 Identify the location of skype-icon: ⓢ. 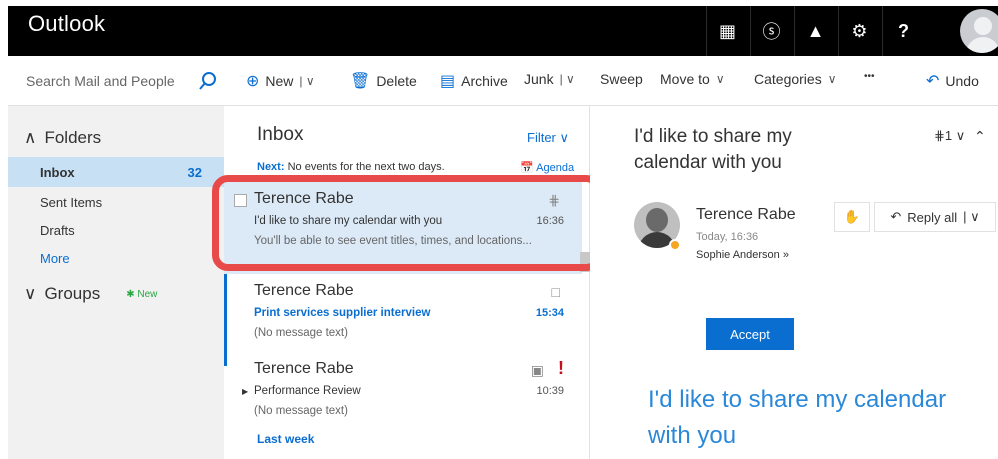
(771, 31).